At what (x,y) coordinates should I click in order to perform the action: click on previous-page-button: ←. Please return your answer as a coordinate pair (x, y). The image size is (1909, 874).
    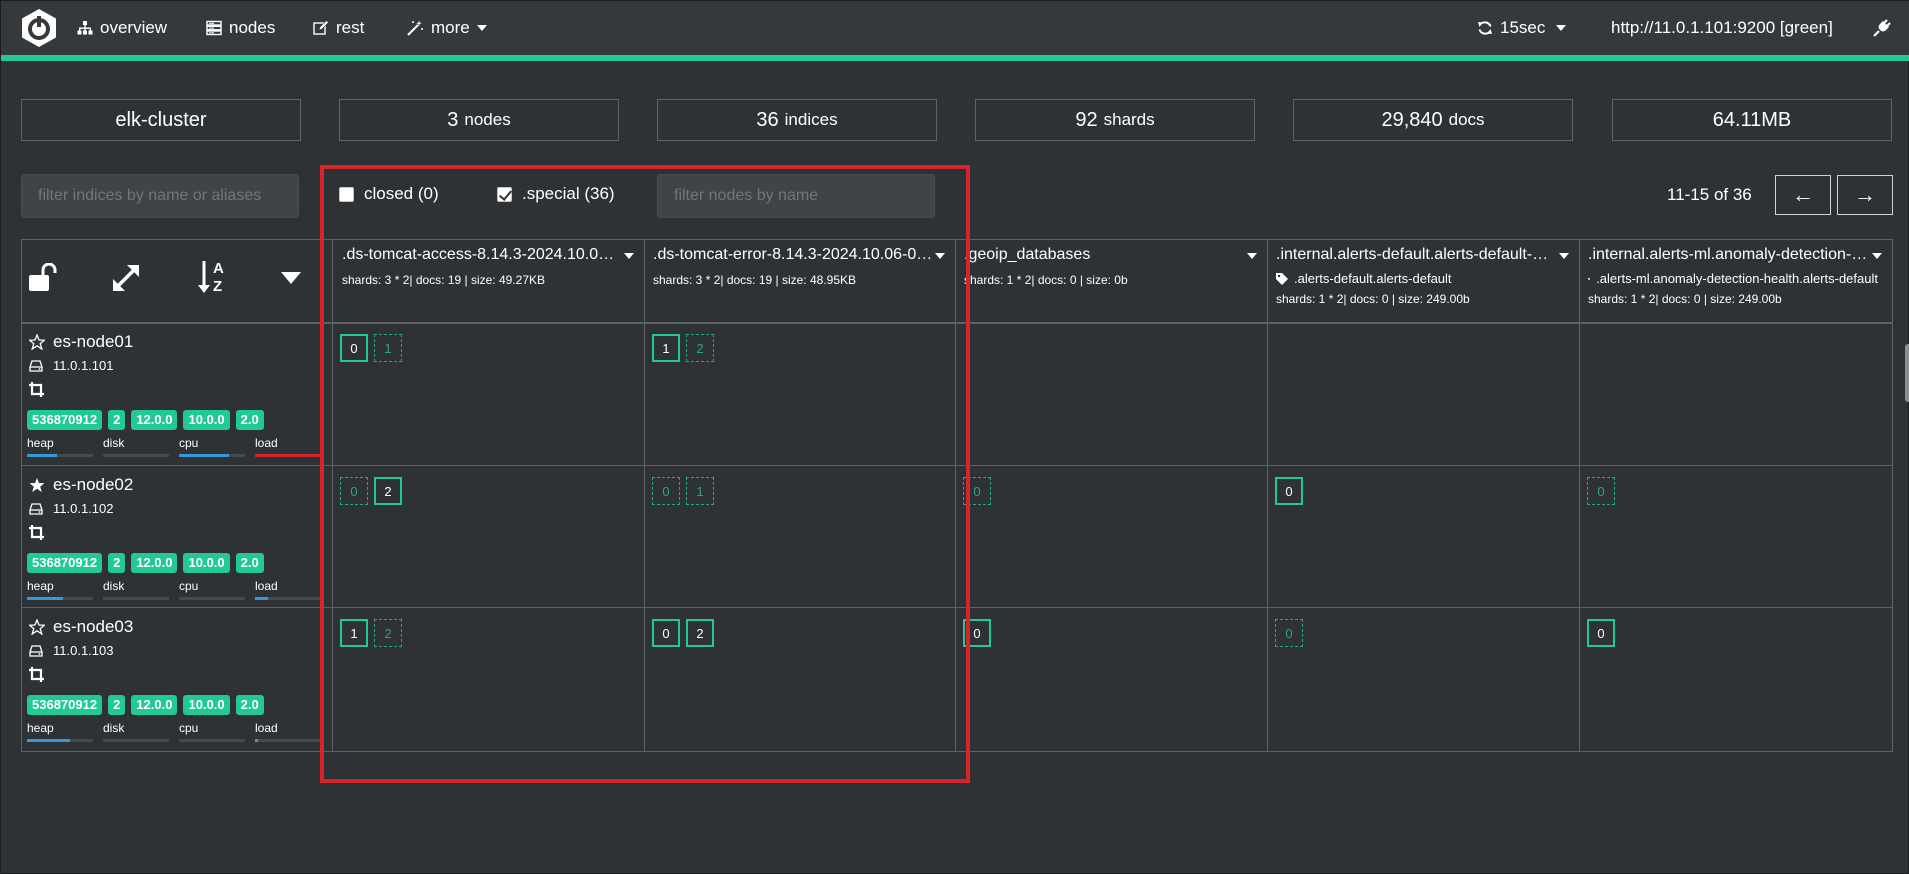
    Looking at the image, I should click on (1803, 195).